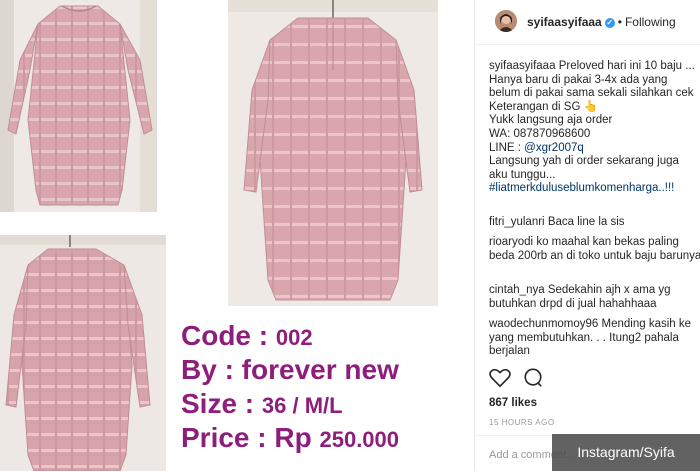 Image resolution: width=700 pixels, height=472 pixels. Describe the element at coordinates (517, 290) in the screenshot. I see `comment-username: cintah_nya` at that location.